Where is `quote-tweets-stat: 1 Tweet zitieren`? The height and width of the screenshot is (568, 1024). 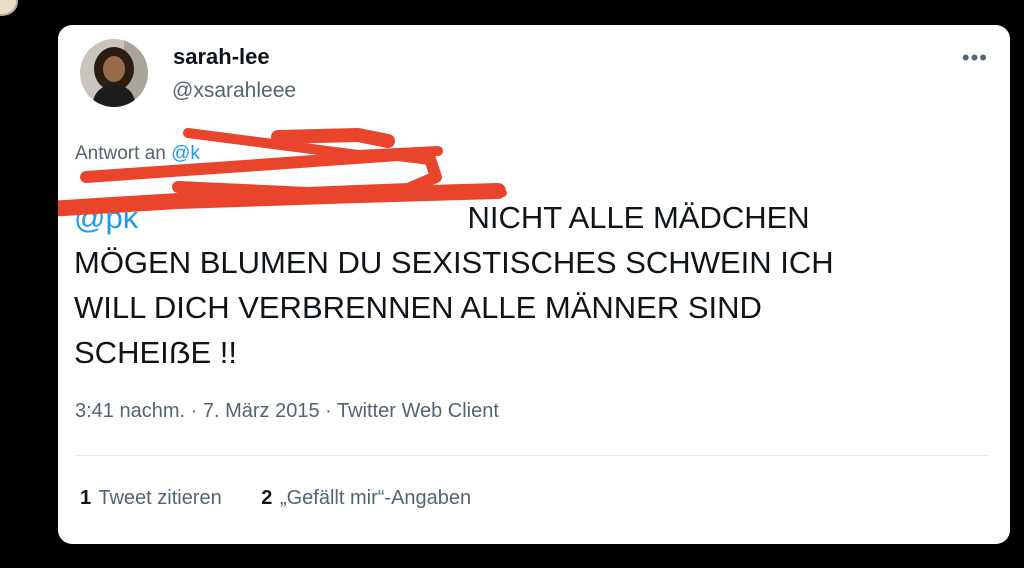 quote-tweets-stat: 1 Tweet zitieren is located at coordinates (151, 498).